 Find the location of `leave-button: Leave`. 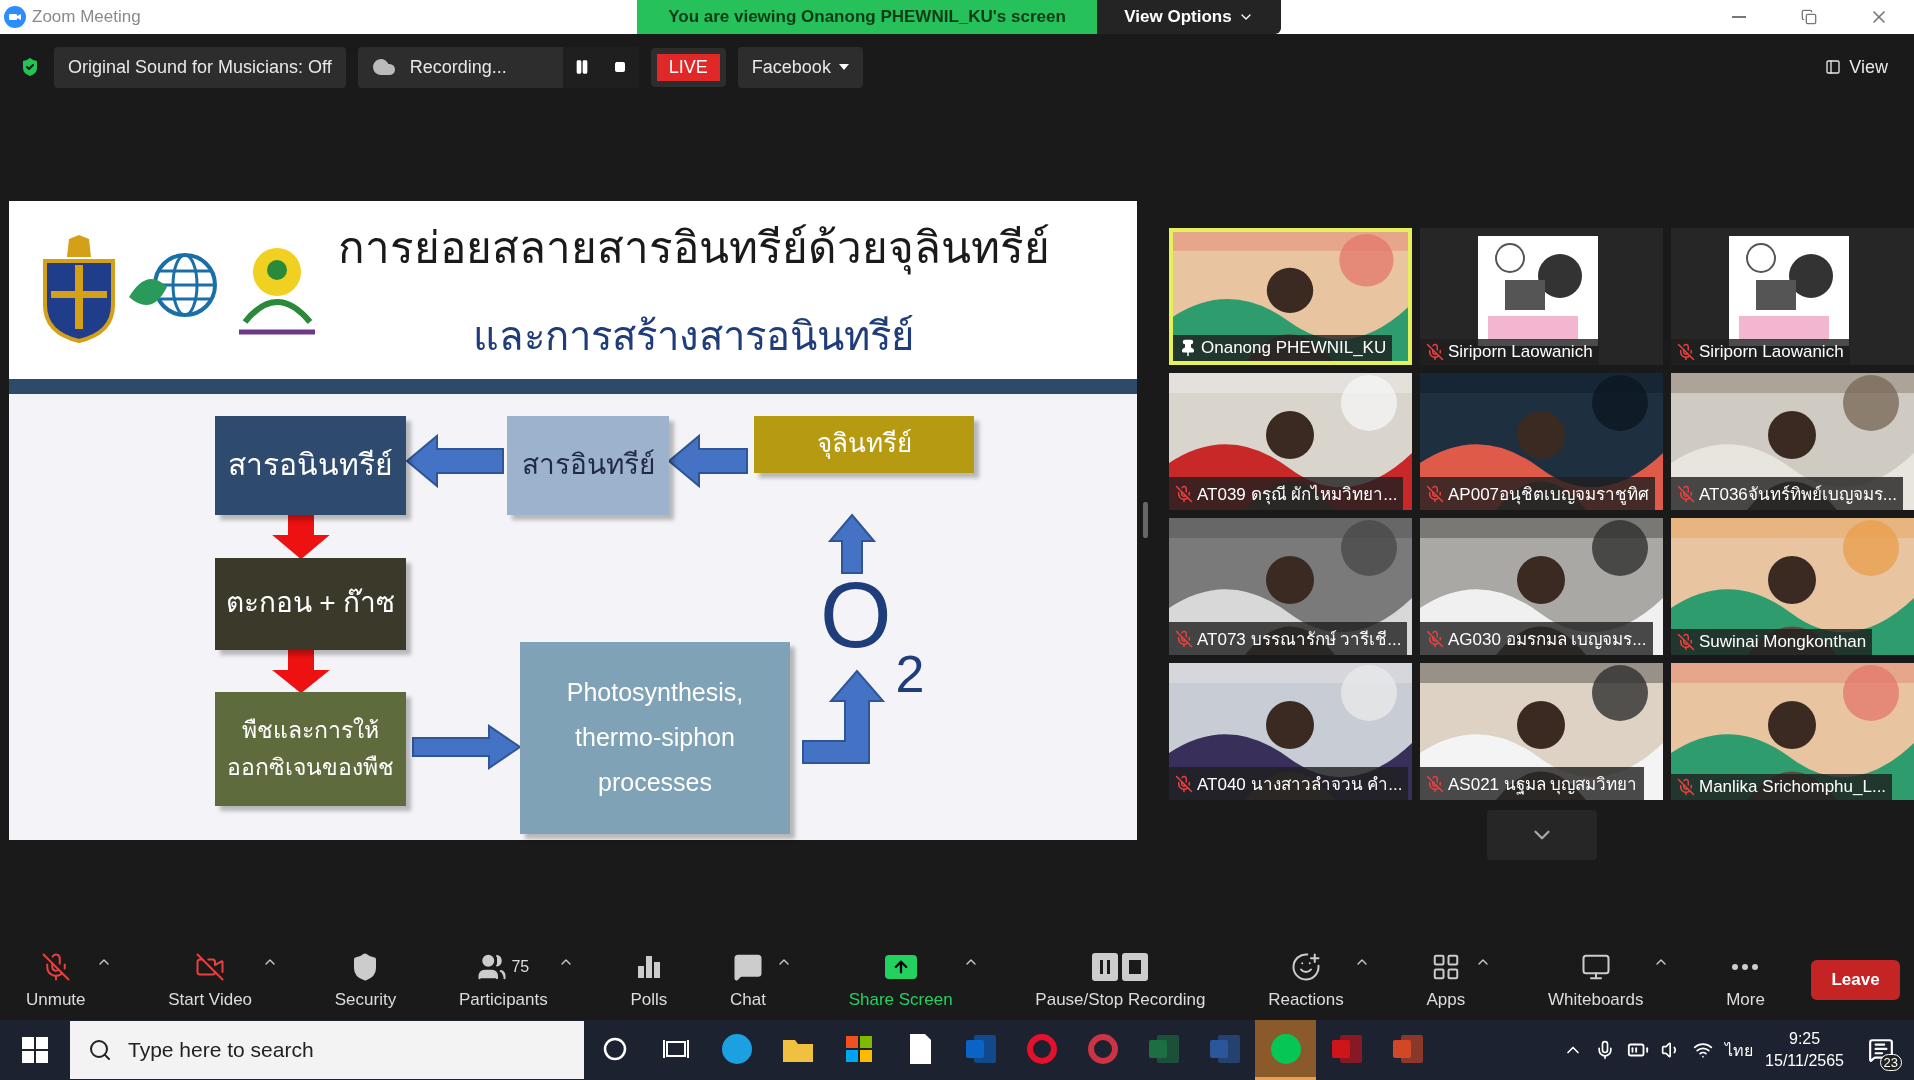

leave-button: Leave is located at coordinates (1855, 980).